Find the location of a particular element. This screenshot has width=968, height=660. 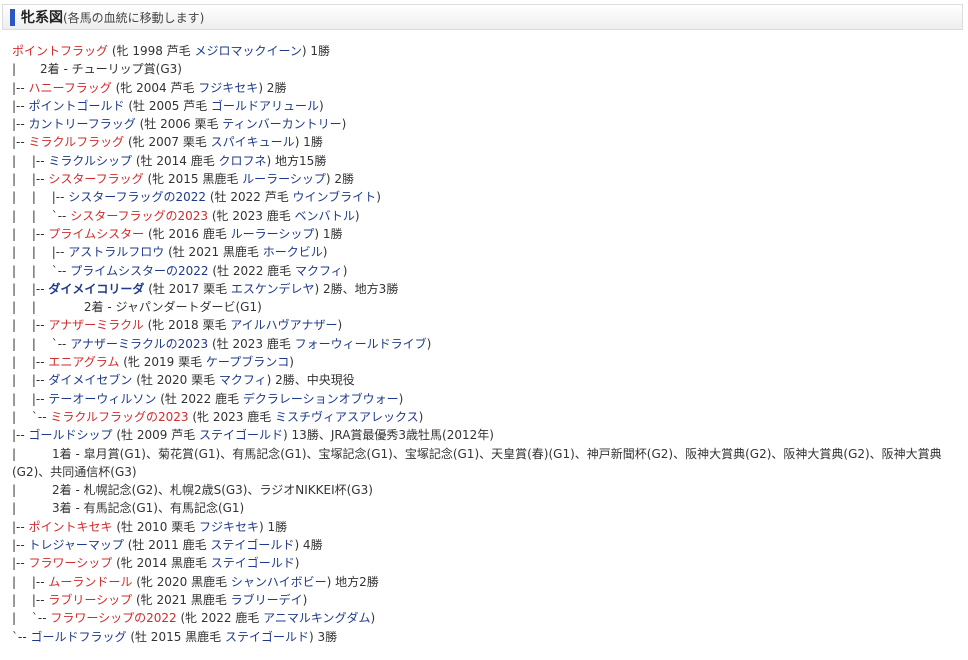

header-accent-bar is located at coordinates (12, 17).